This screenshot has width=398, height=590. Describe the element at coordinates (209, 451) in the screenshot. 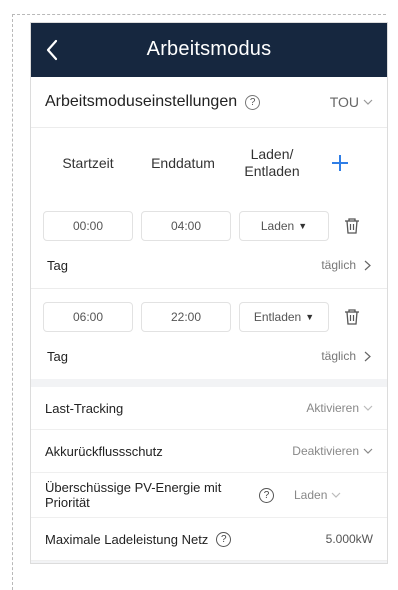

I see `backflow-protection-setting: Akkurückflussschutz Deaktivieren` at that location.